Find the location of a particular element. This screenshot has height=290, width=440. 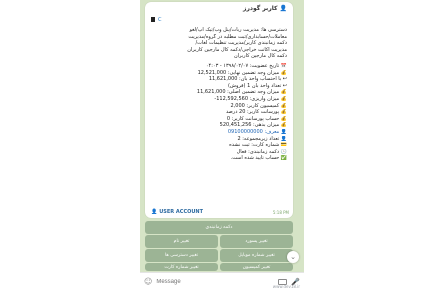

line-icon: 🕒 is located at coordinates (283, 151).